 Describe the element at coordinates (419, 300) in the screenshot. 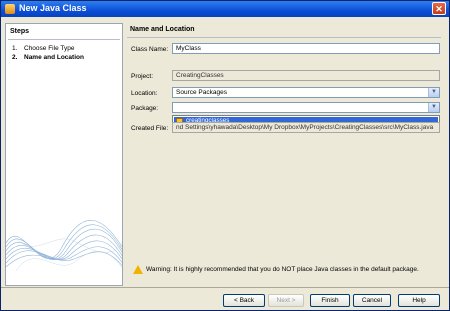

I see `help-button: Help` at that location.